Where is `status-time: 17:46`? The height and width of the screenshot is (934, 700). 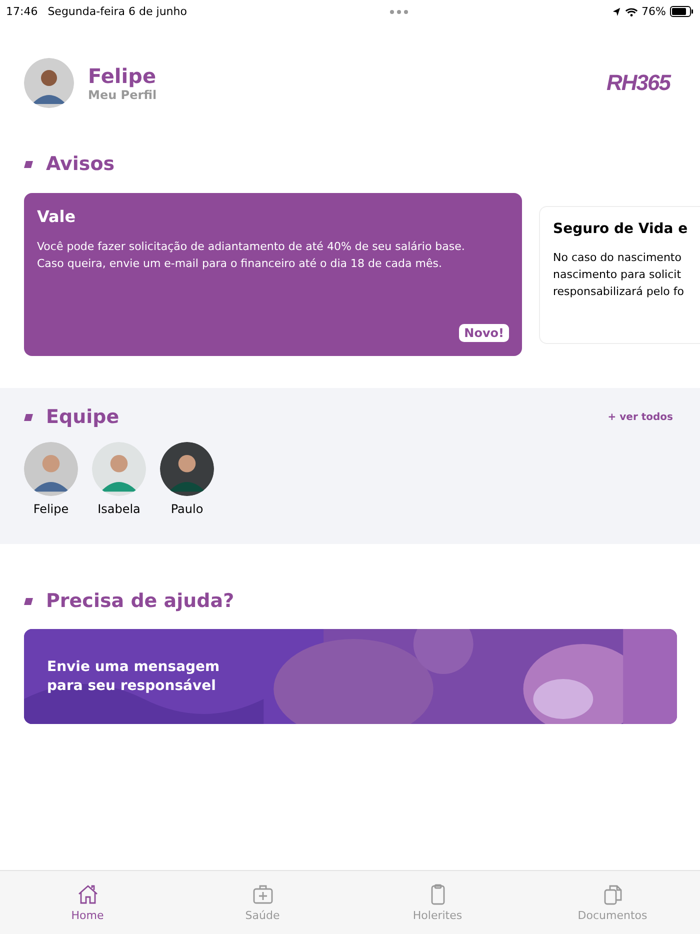
status-time: 17:46 is located at coordinates (22, 11).